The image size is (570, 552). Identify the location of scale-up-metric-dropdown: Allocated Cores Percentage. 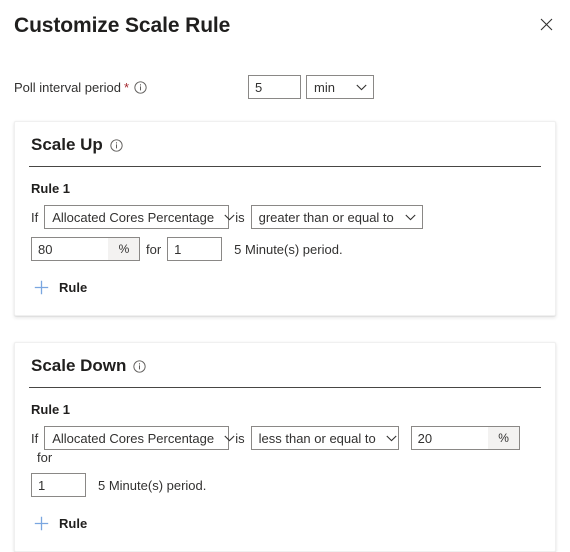
(139, 217).